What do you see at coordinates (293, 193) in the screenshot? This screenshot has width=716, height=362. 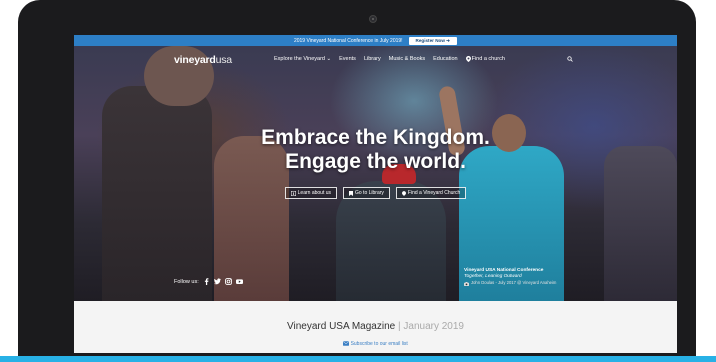 I see `info-icon` at bounding box center [293, 193].